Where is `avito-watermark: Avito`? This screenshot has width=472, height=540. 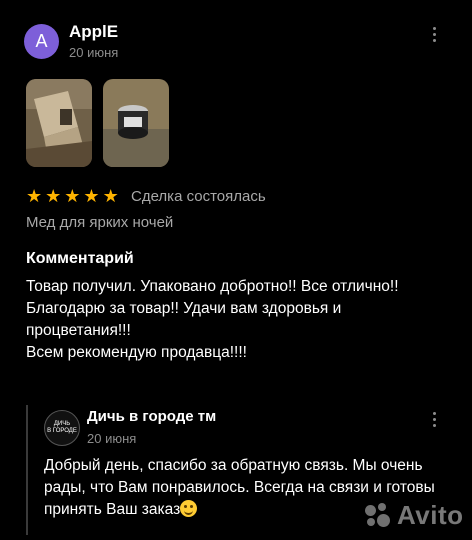
avito-watermark: Avito is located at coordinates (414, 515).